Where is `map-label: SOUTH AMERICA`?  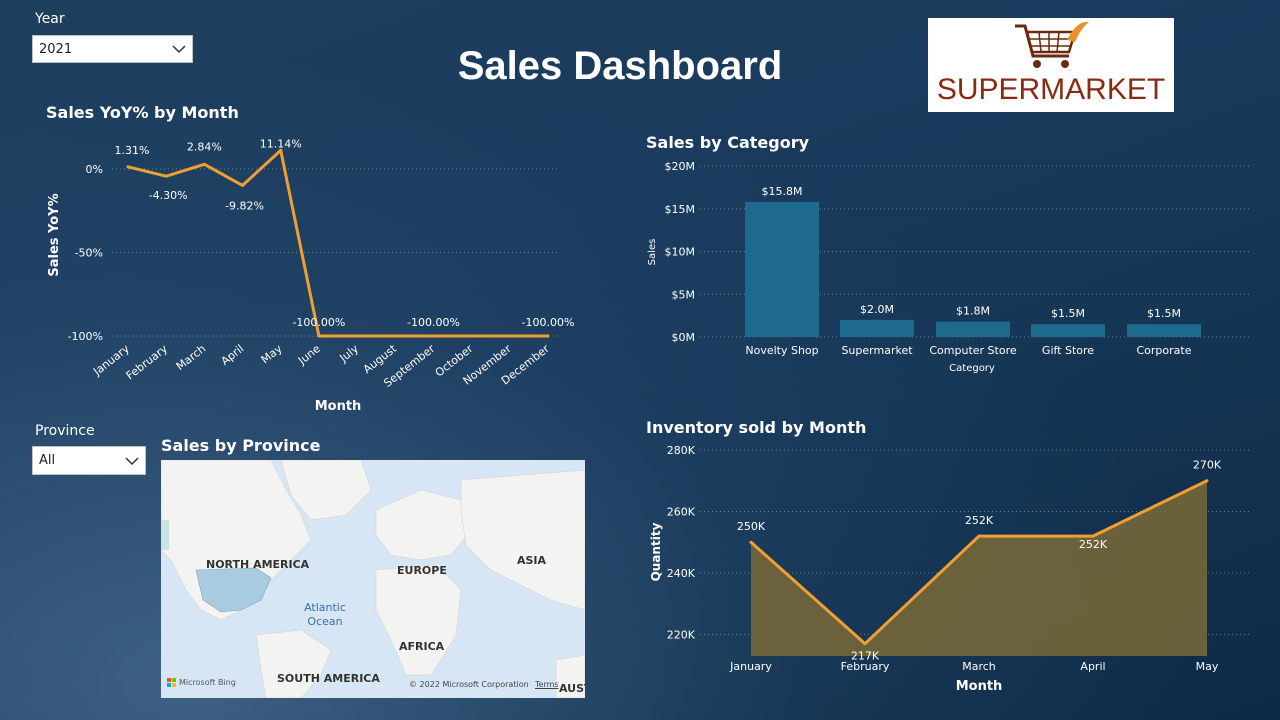 map-label: SOUTH AMERICA is located at coordinates (328, 678).